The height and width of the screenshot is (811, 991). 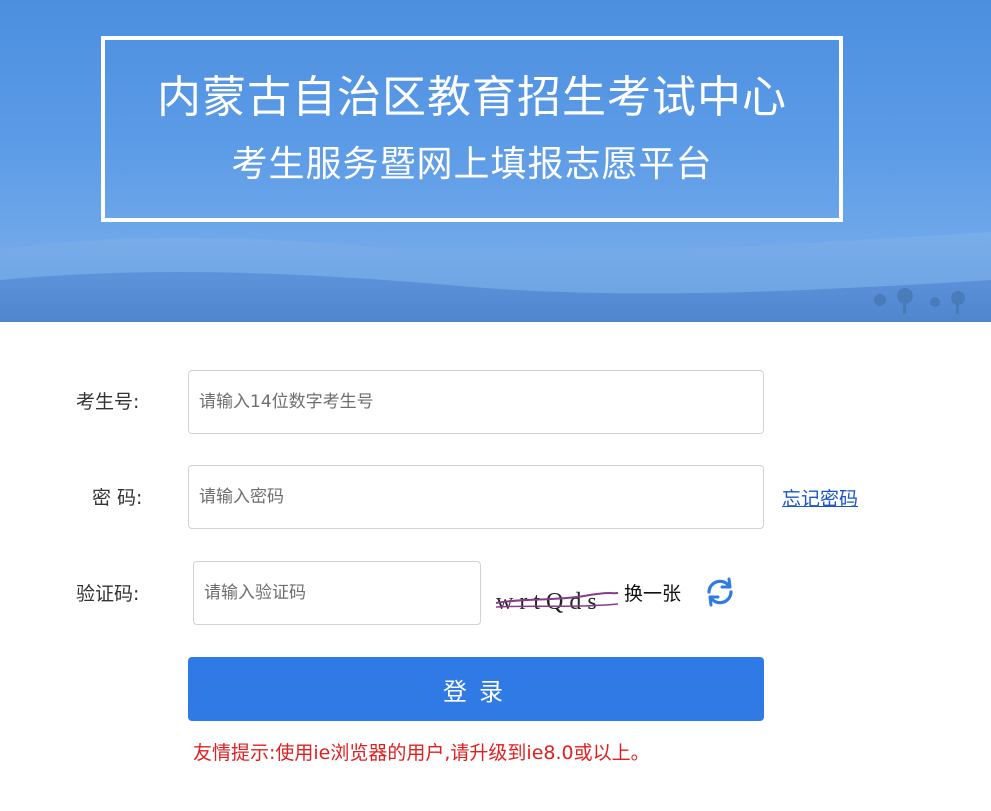 What do you see at coordinates (652, 592) in the screenshot?
I see `refresh-captcha-button: 换一张` at bounding box center [652, 592].